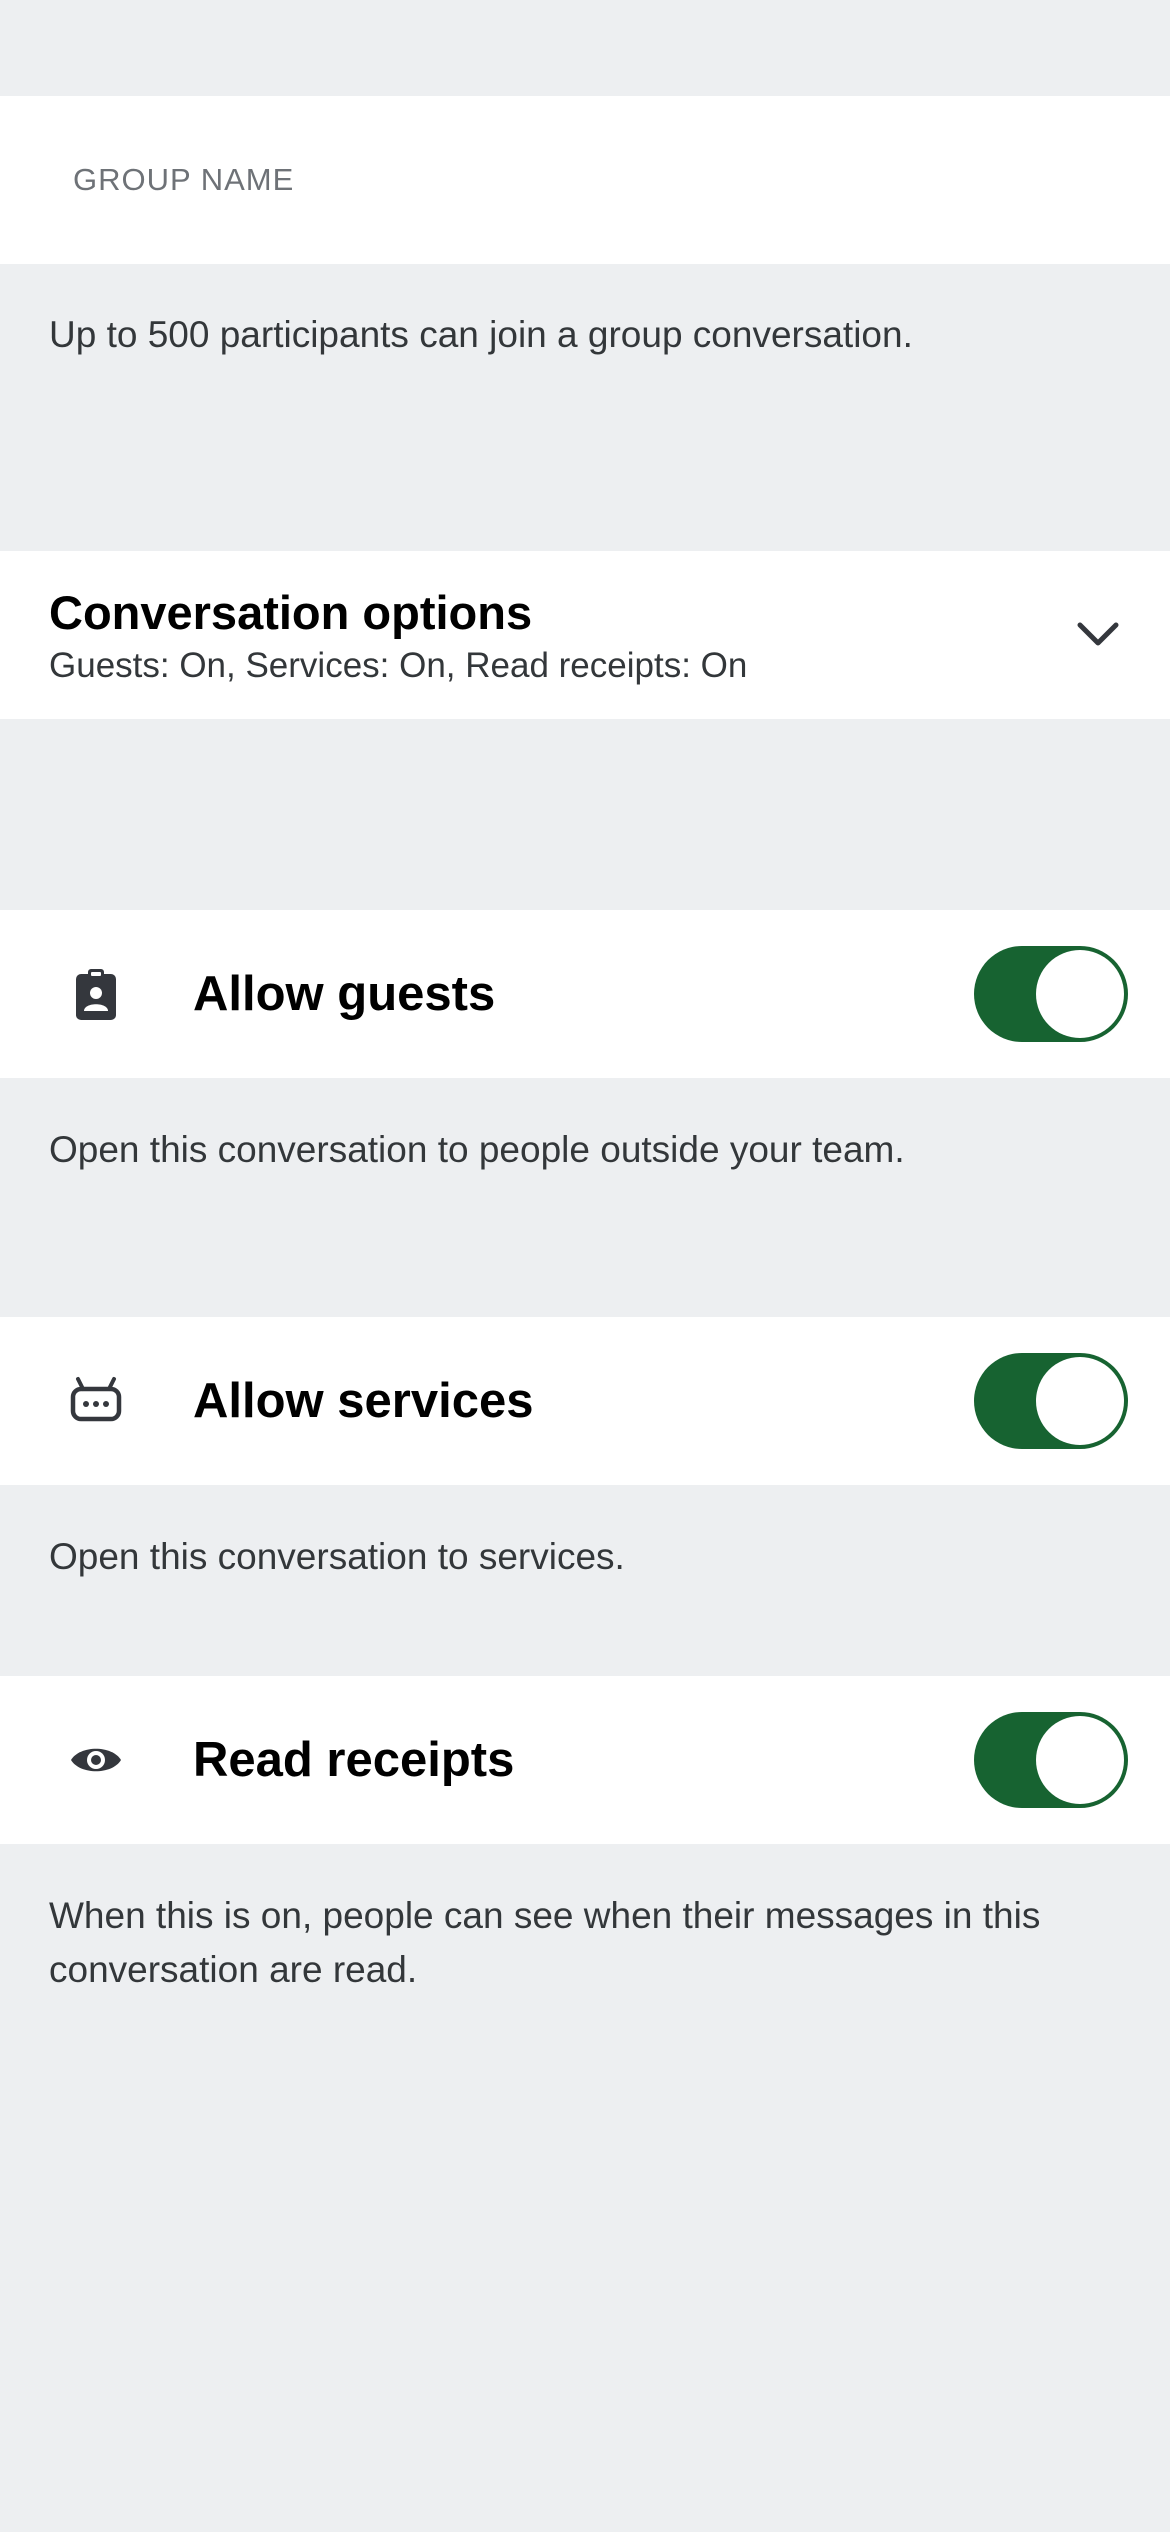  Describe the element at coordinates (573, 180) in the screenshot. I see `group-name-input` at that location.